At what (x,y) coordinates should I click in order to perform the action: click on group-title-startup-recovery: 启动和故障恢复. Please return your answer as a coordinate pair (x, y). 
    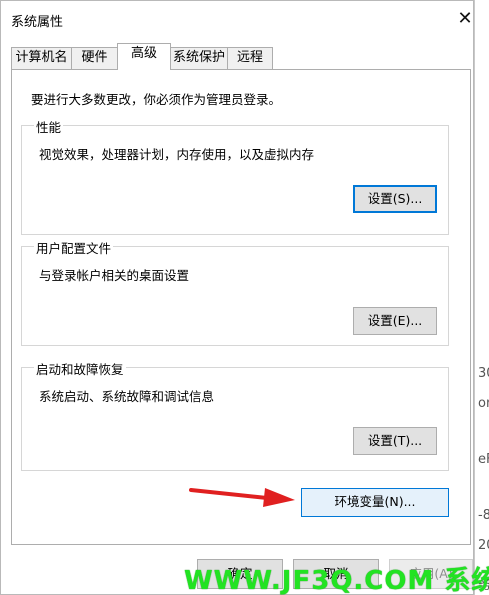
    Looking at the image, I should click on (80, 368).